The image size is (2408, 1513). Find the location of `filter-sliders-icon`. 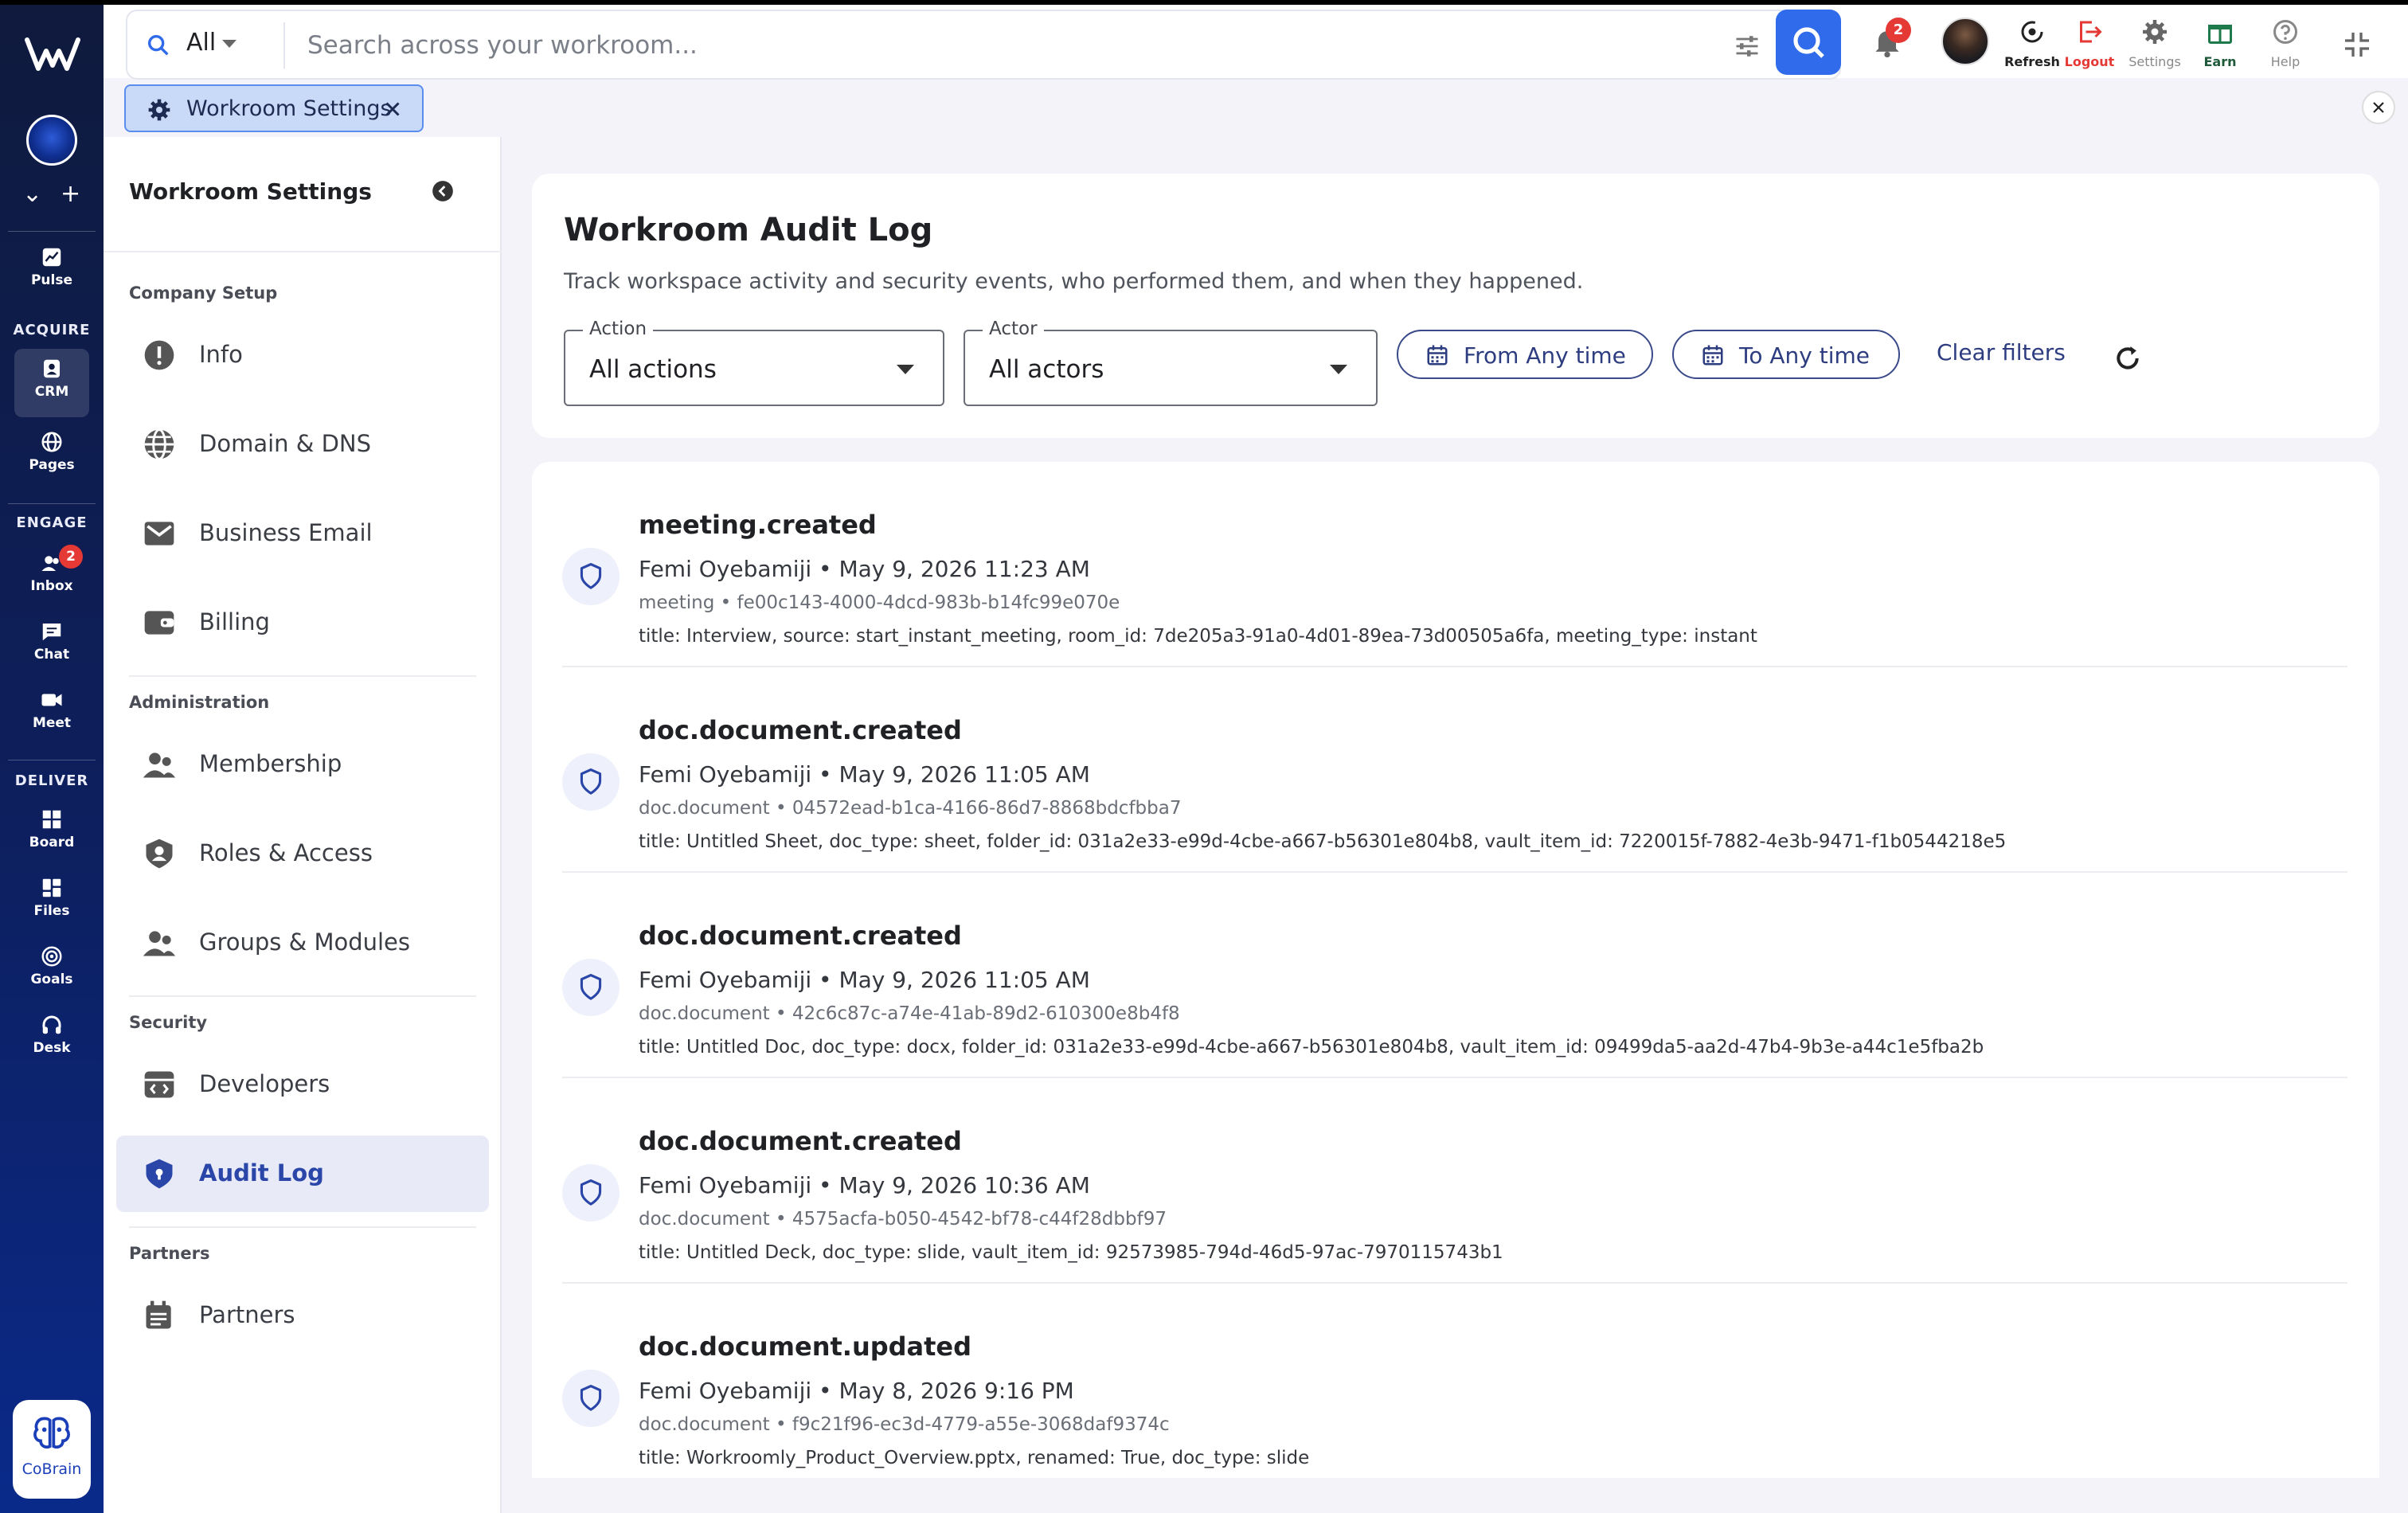

filter-sliders-icon is located at coordinates (1747, 47).